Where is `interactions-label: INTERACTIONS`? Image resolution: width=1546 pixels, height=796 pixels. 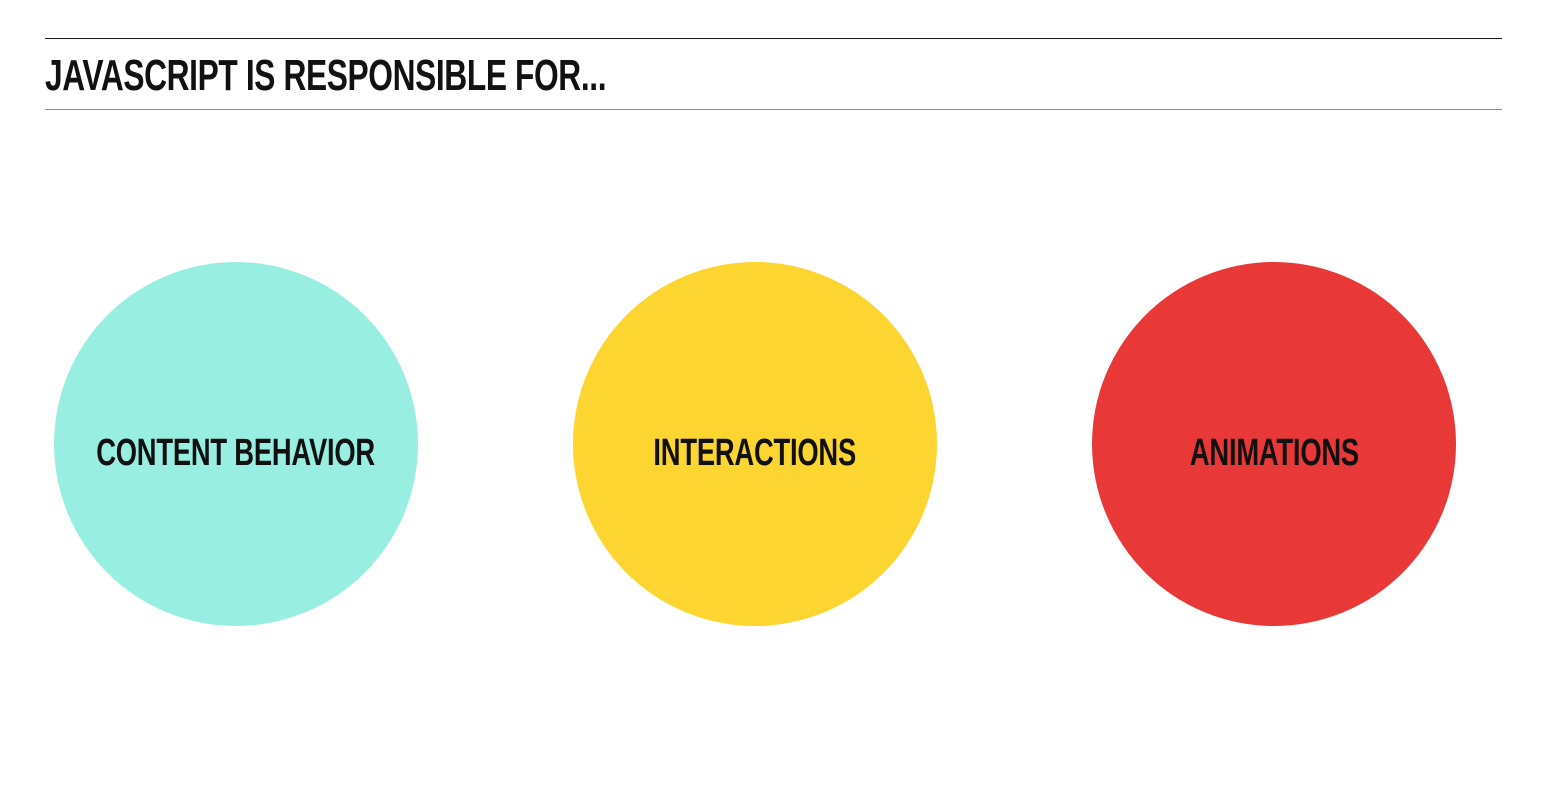 interactions-label: INTERACTIONS is located at coordinates (755, 452).